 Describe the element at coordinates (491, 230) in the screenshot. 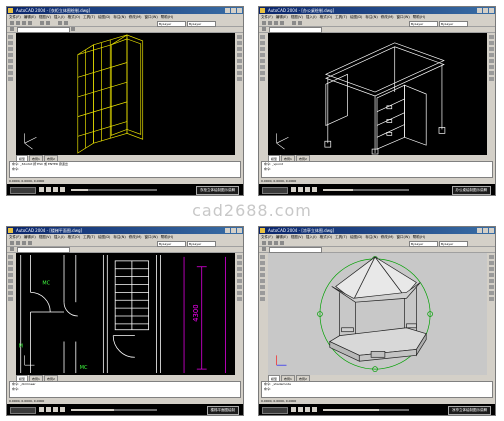

I see `close-icon` at that location.